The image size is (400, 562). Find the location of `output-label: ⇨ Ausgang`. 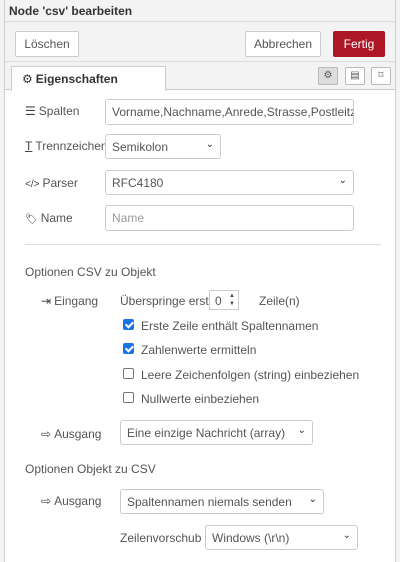

output-label: ⇨ Ausgang is located at coordinates (71, 434).